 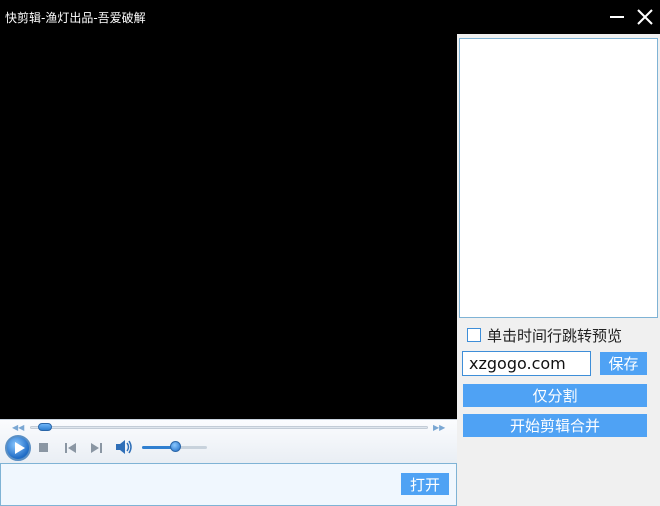 What do you see at coordinates (526, 363) in the screenshot?
I see `name-input` at bounding box center [526, 363].